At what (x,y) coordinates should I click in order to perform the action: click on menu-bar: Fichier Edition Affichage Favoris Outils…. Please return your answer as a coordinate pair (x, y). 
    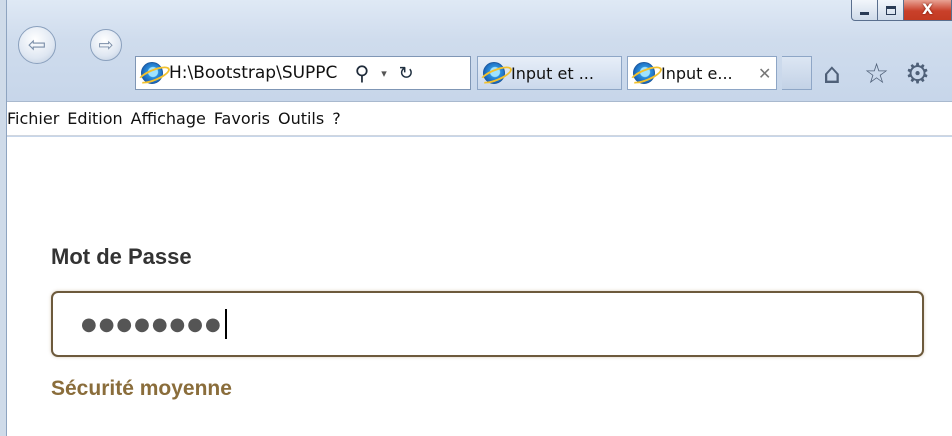
    Looking at the image, I should click on (479, 118).